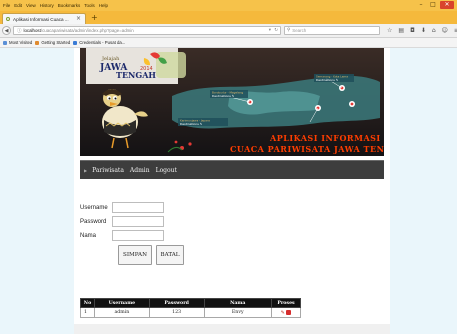  I want to click on browser-tab: Aplikasi Informasi Cuaca ... ×, so click(44, 18).